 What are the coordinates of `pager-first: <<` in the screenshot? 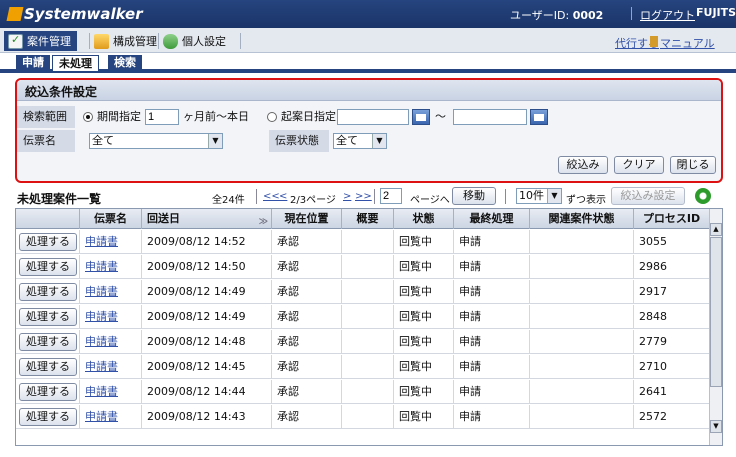 It's located at (271, 196).